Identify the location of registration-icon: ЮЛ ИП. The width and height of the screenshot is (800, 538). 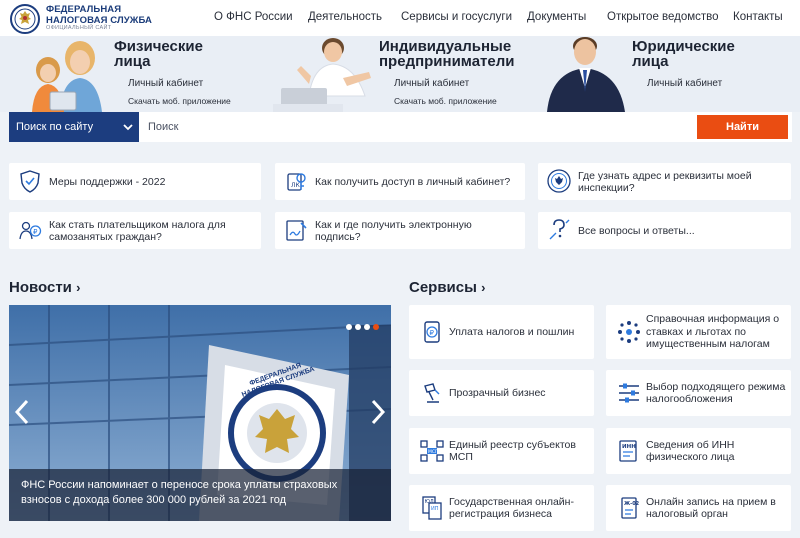
(432, 508).